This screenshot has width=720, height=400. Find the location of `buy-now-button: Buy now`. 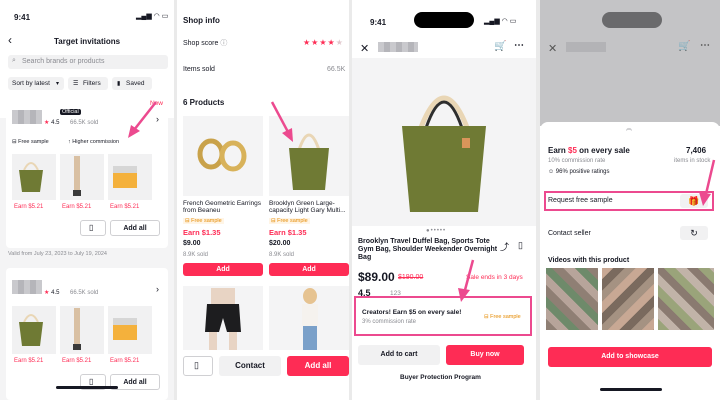

buy-now-button: Buy now is located at coordinates (485, 355).